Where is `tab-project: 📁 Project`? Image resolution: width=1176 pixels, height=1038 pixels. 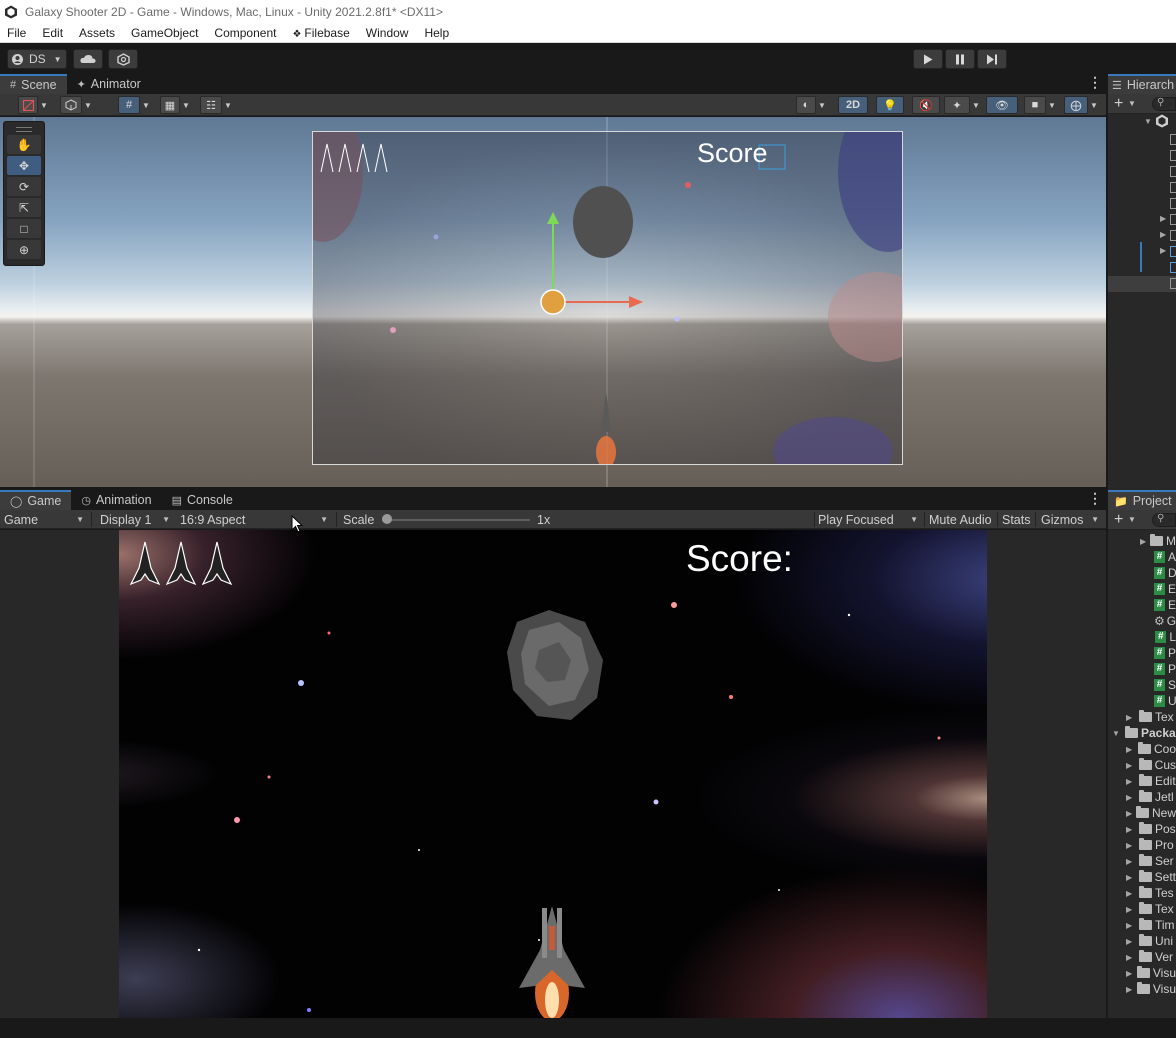 tab-project: 📁 Project is located at coordinates (1142, 500).